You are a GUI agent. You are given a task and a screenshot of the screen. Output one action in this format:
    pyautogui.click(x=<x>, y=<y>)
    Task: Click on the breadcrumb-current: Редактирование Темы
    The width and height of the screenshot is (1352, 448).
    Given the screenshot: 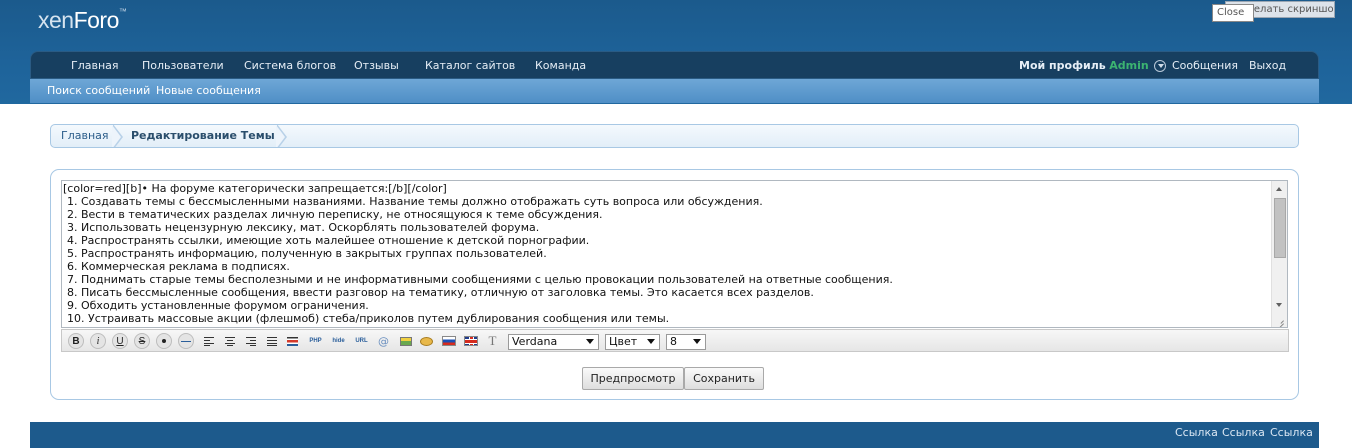 What is the action you would take?
    pyautogui.click(x=203, y=135)
    